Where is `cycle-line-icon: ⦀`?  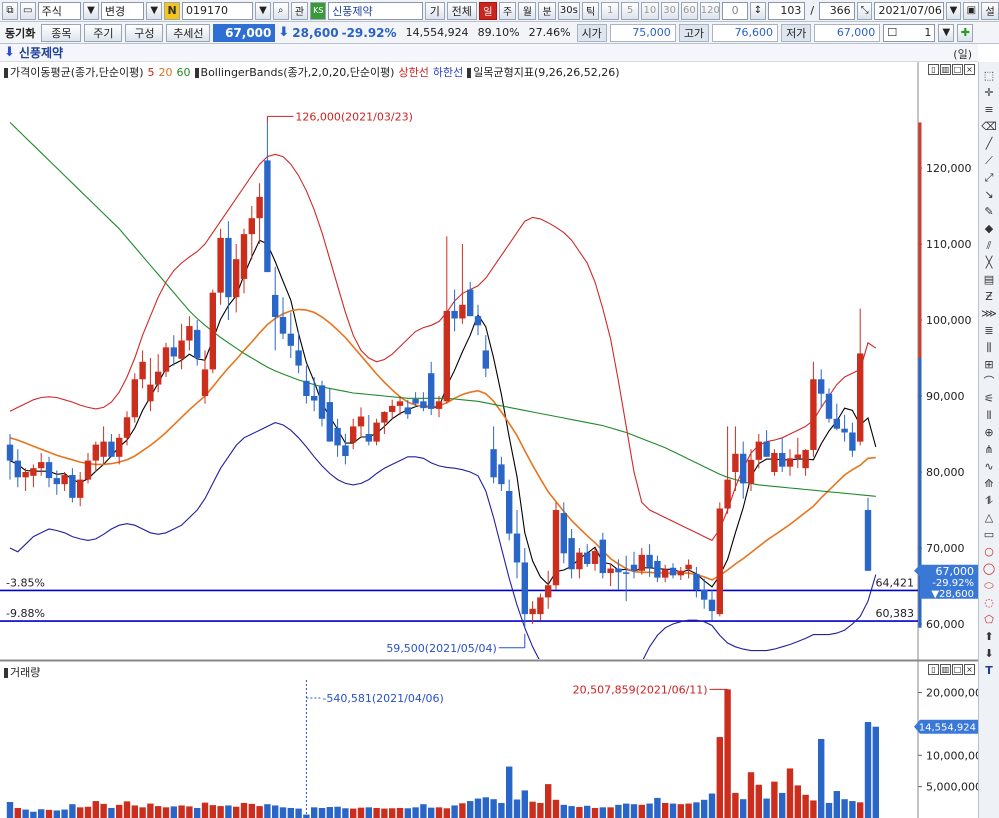 cycle-line-icon: ⦀ is located at coordinates (989, 415).